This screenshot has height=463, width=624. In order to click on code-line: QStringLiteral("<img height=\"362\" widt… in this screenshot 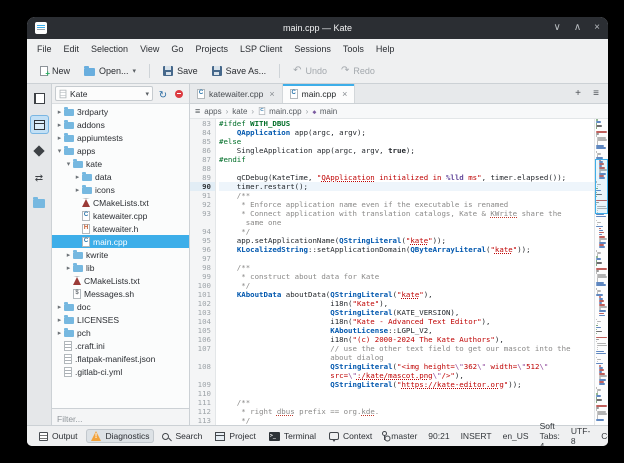, I will do `click(406, 366)`.